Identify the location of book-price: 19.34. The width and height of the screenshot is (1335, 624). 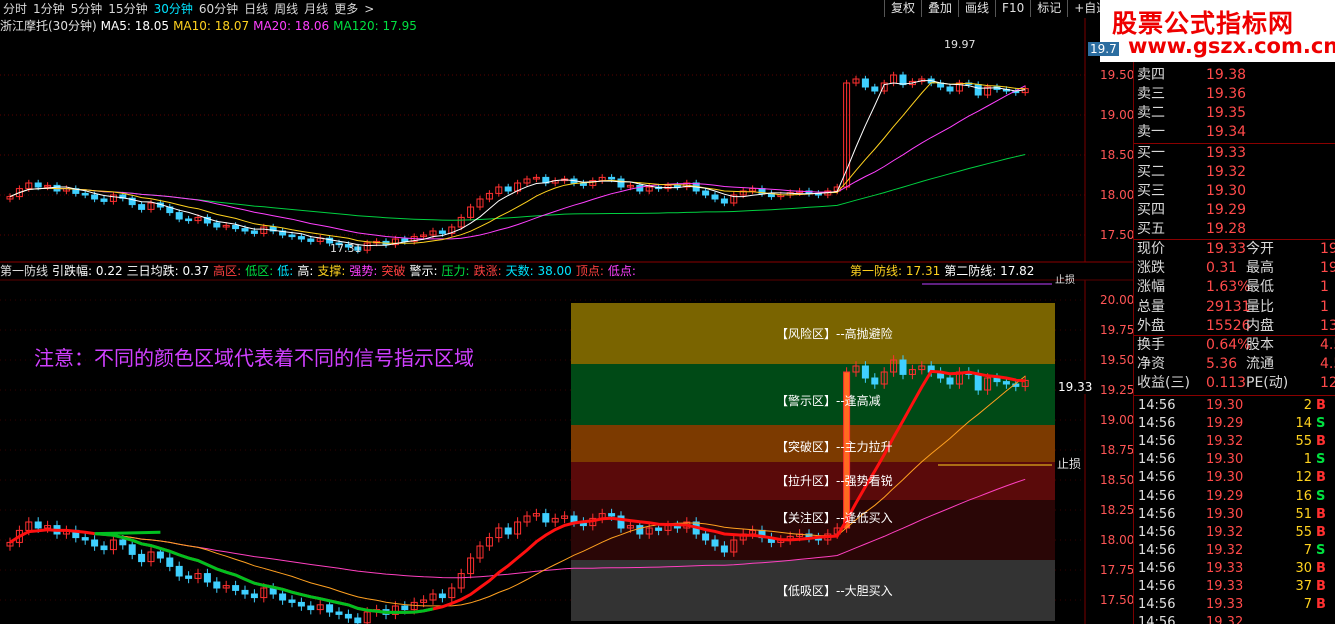
(1226, 132).